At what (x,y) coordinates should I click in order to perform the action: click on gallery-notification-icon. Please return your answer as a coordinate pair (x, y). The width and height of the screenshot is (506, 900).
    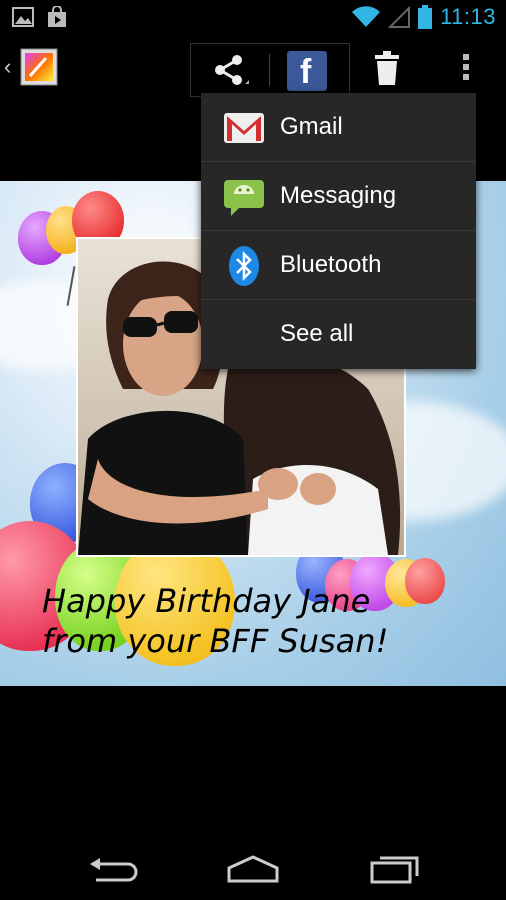
    Looking at the image, I should click on (23, 17).